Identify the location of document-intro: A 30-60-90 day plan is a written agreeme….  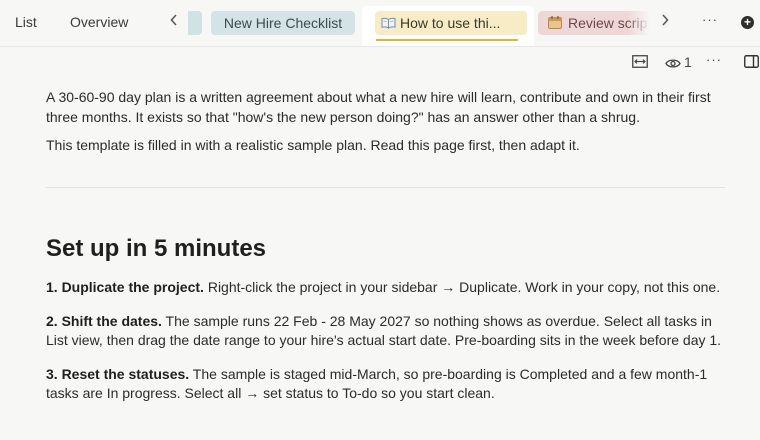
(388, 122).